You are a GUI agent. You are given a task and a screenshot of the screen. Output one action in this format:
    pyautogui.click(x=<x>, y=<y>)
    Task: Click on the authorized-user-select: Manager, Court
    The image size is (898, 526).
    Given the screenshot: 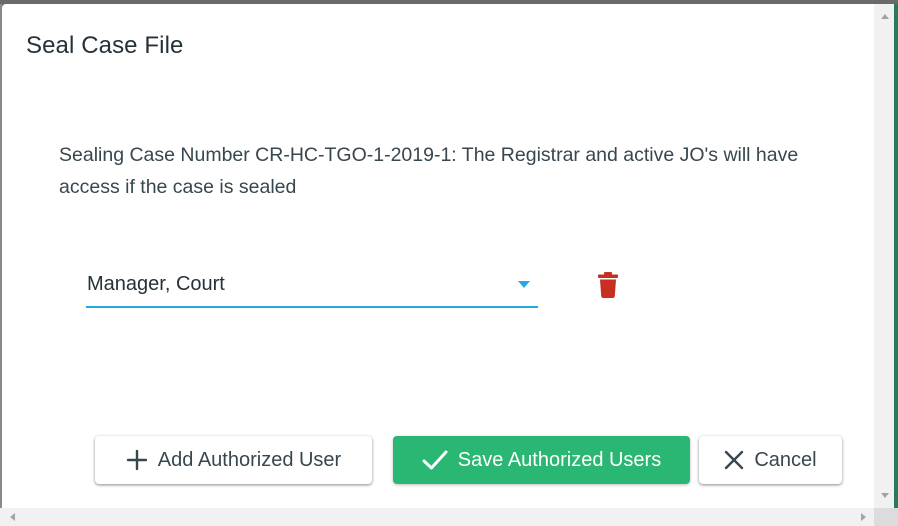 What is the action you would take?
    pyautogui.click(x=312, y=287)
    